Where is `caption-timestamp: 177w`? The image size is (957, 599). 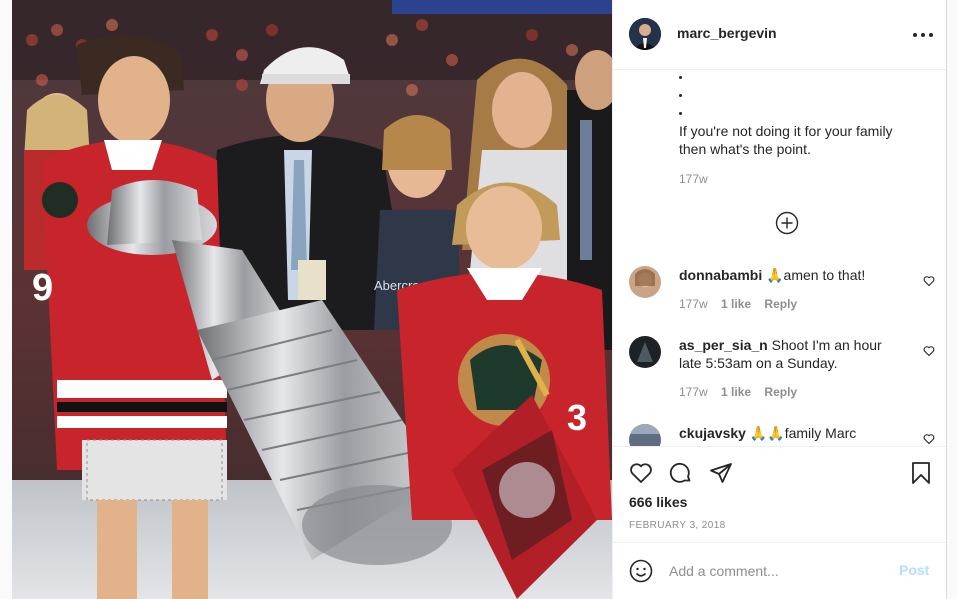
caption-timestamp: 177w is located at coordinates (693, 179).